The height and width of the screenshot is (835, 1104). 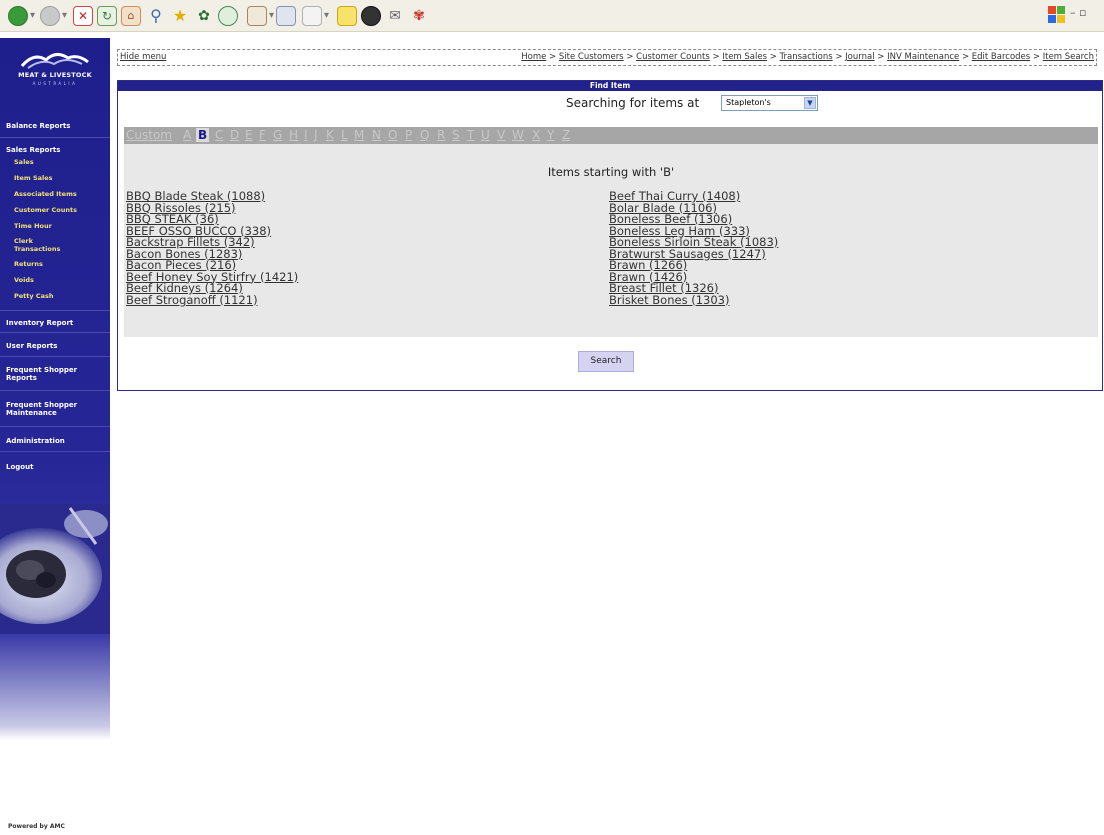 What do you see at coordinates (45, 409) in the screenshot?
I see `sidebar-item-frequent-shopper-maintenance: Frequent Shopper Maintenance` at bounding box center [45, 409].